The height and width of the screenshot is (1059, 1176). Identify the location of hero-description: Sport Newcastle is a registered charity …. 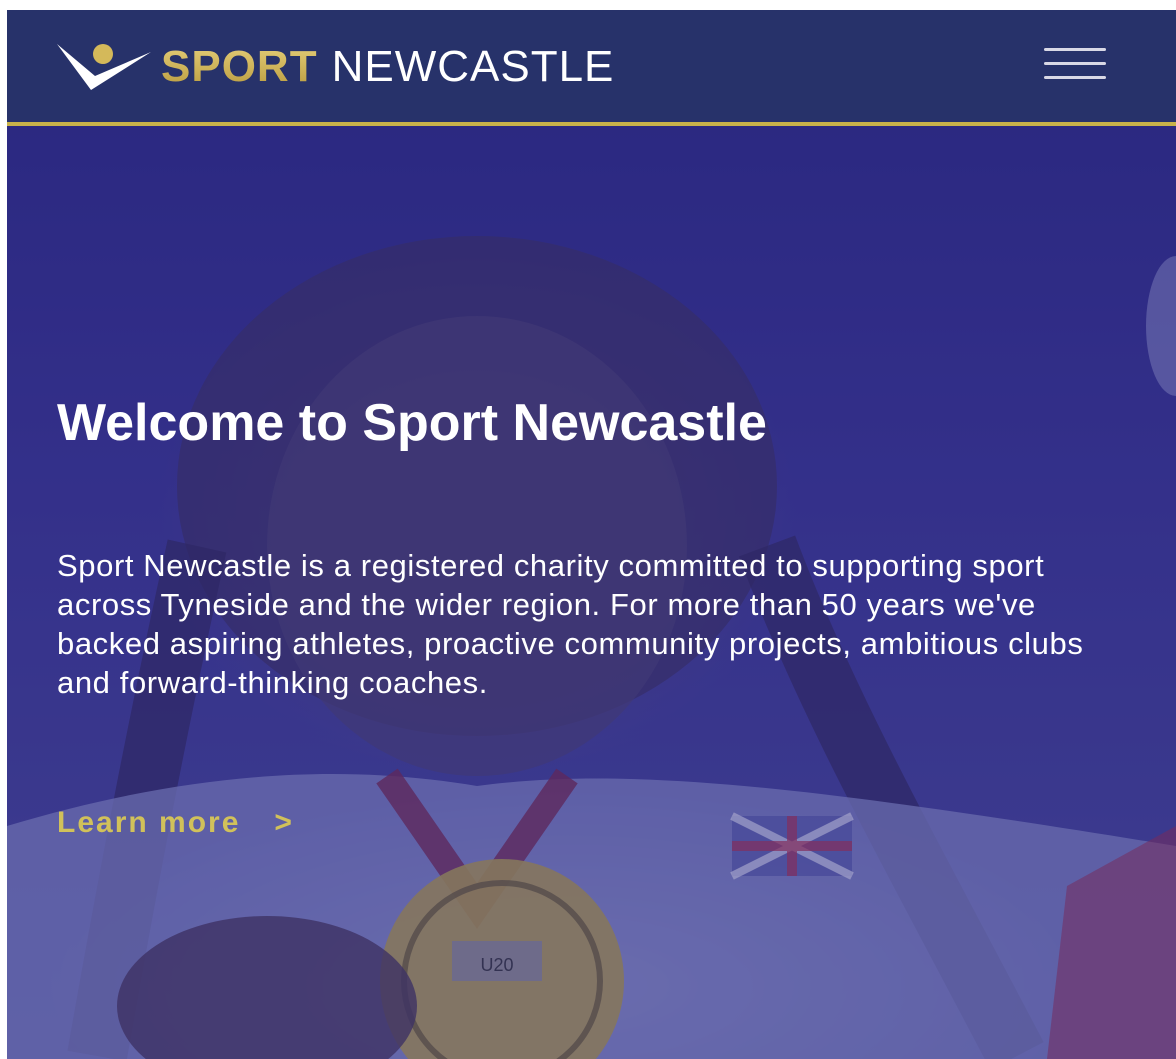
(570, 624).